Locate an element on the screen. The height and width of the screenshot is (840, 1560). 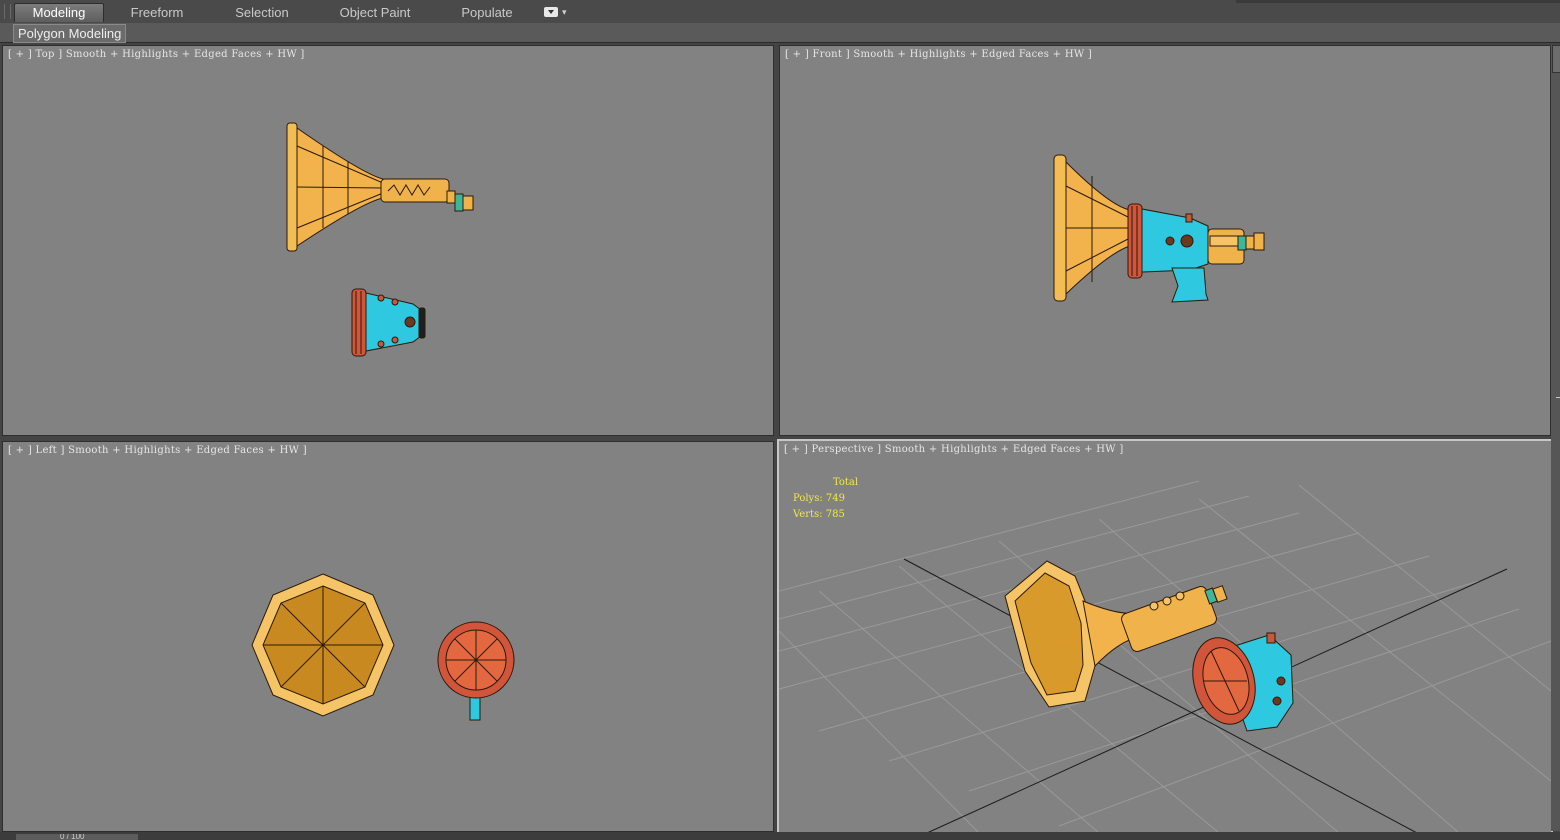
body-model-top is located at coordinates (388, 322).